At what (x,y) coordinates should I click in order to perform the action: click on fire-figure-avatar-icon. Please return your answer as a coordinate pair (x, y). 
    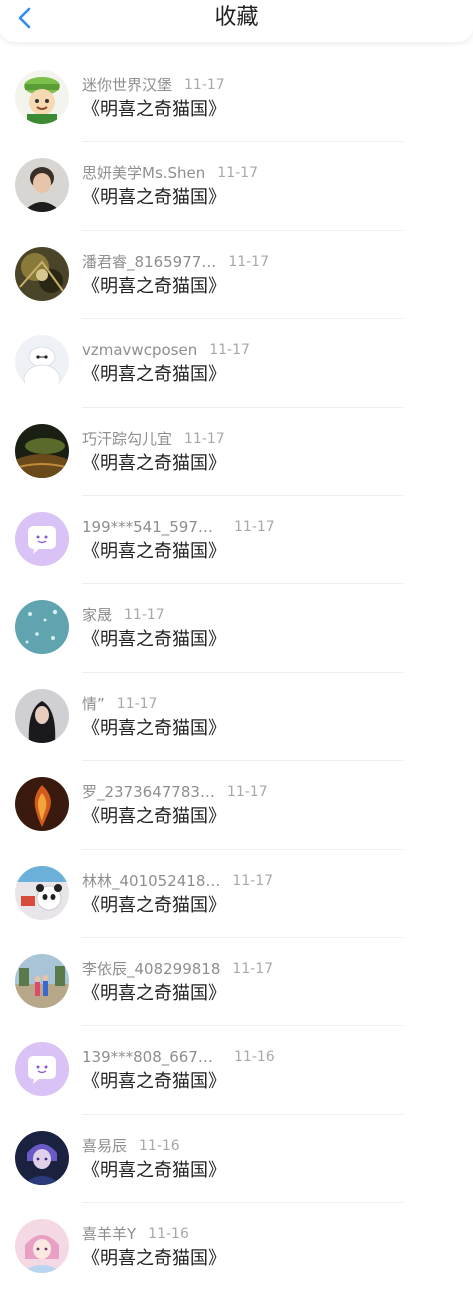
    Looking at the image, I should click on (42, 804).